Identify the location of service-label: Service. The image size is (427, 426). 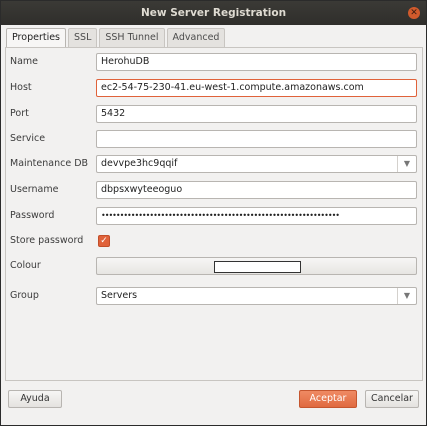
(28, 138).